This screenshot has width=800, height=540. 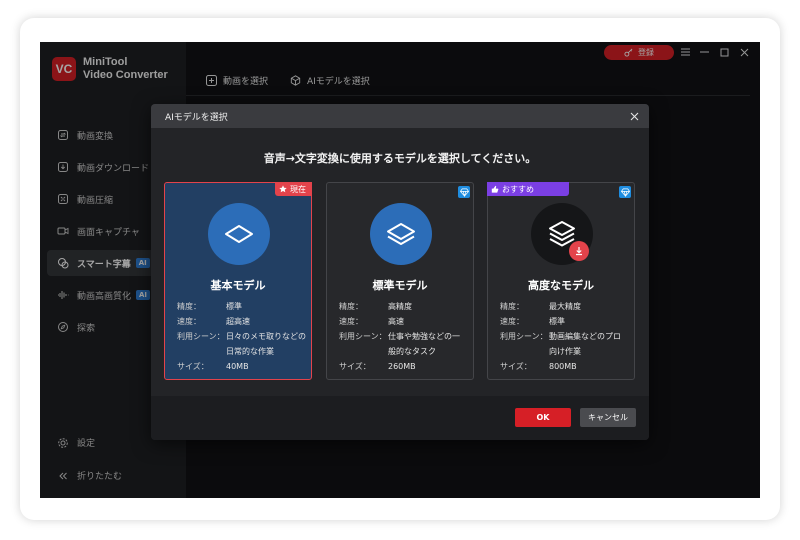 I want to click on spec-use-cont: 般的なタスク, so click(x=412, y=351).